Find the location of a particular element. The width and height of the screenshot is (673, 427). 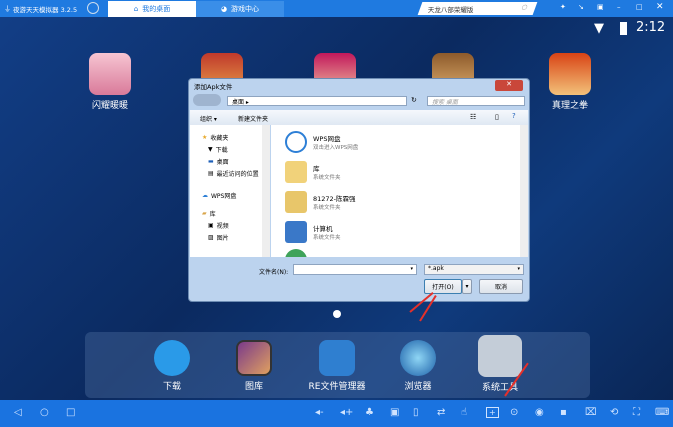

nav-recent: ▤ 最近访问的位置 is located at coordinates (236, 173).